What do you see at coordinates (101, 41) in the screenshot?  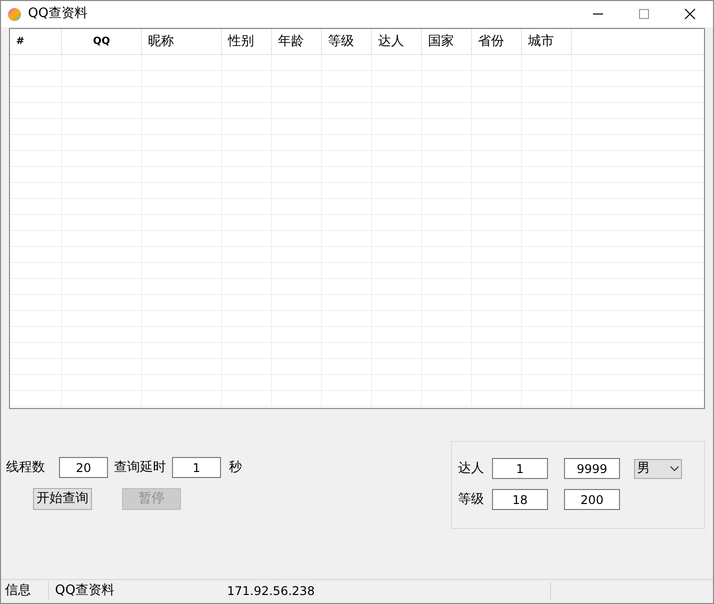 I see `column-header: QQ` at bounding box center [101, 41].